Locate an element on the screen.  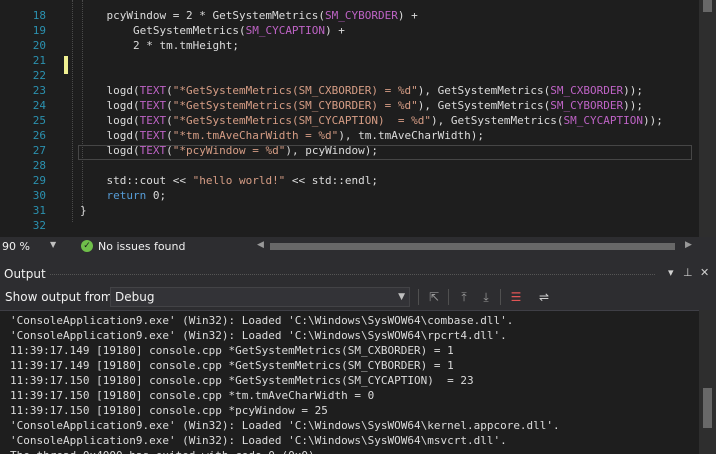
line-number: 22 is located at coordinates (39, 75).